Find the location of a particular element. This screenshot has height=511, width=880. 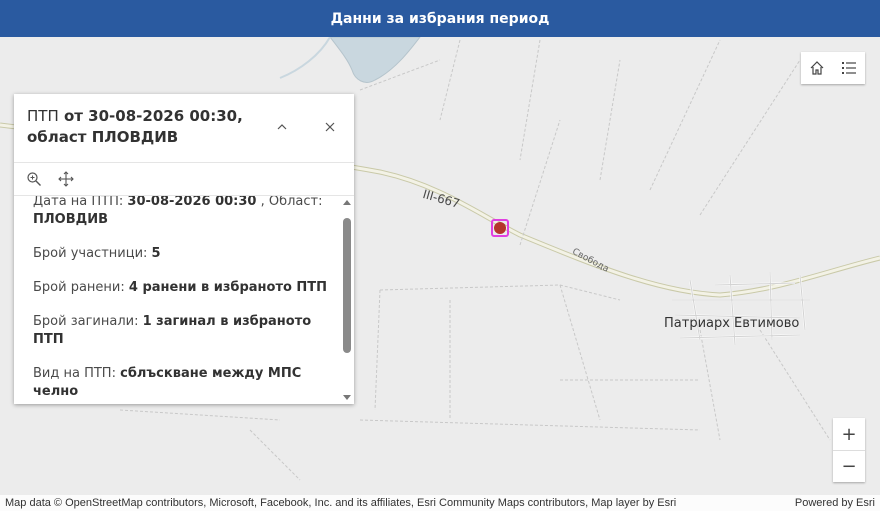

header-title: Данни за избрания период is located at coordinates (440, 18).